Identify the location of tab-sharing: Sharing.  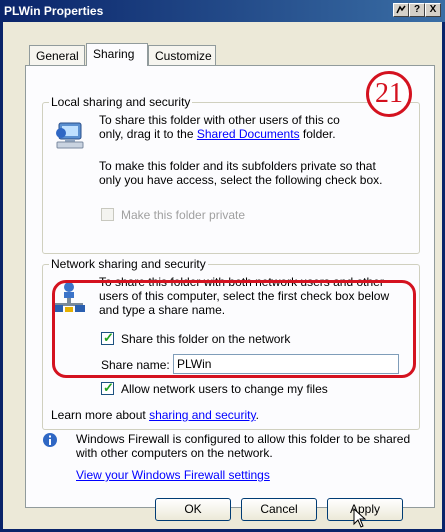
(117, 54).